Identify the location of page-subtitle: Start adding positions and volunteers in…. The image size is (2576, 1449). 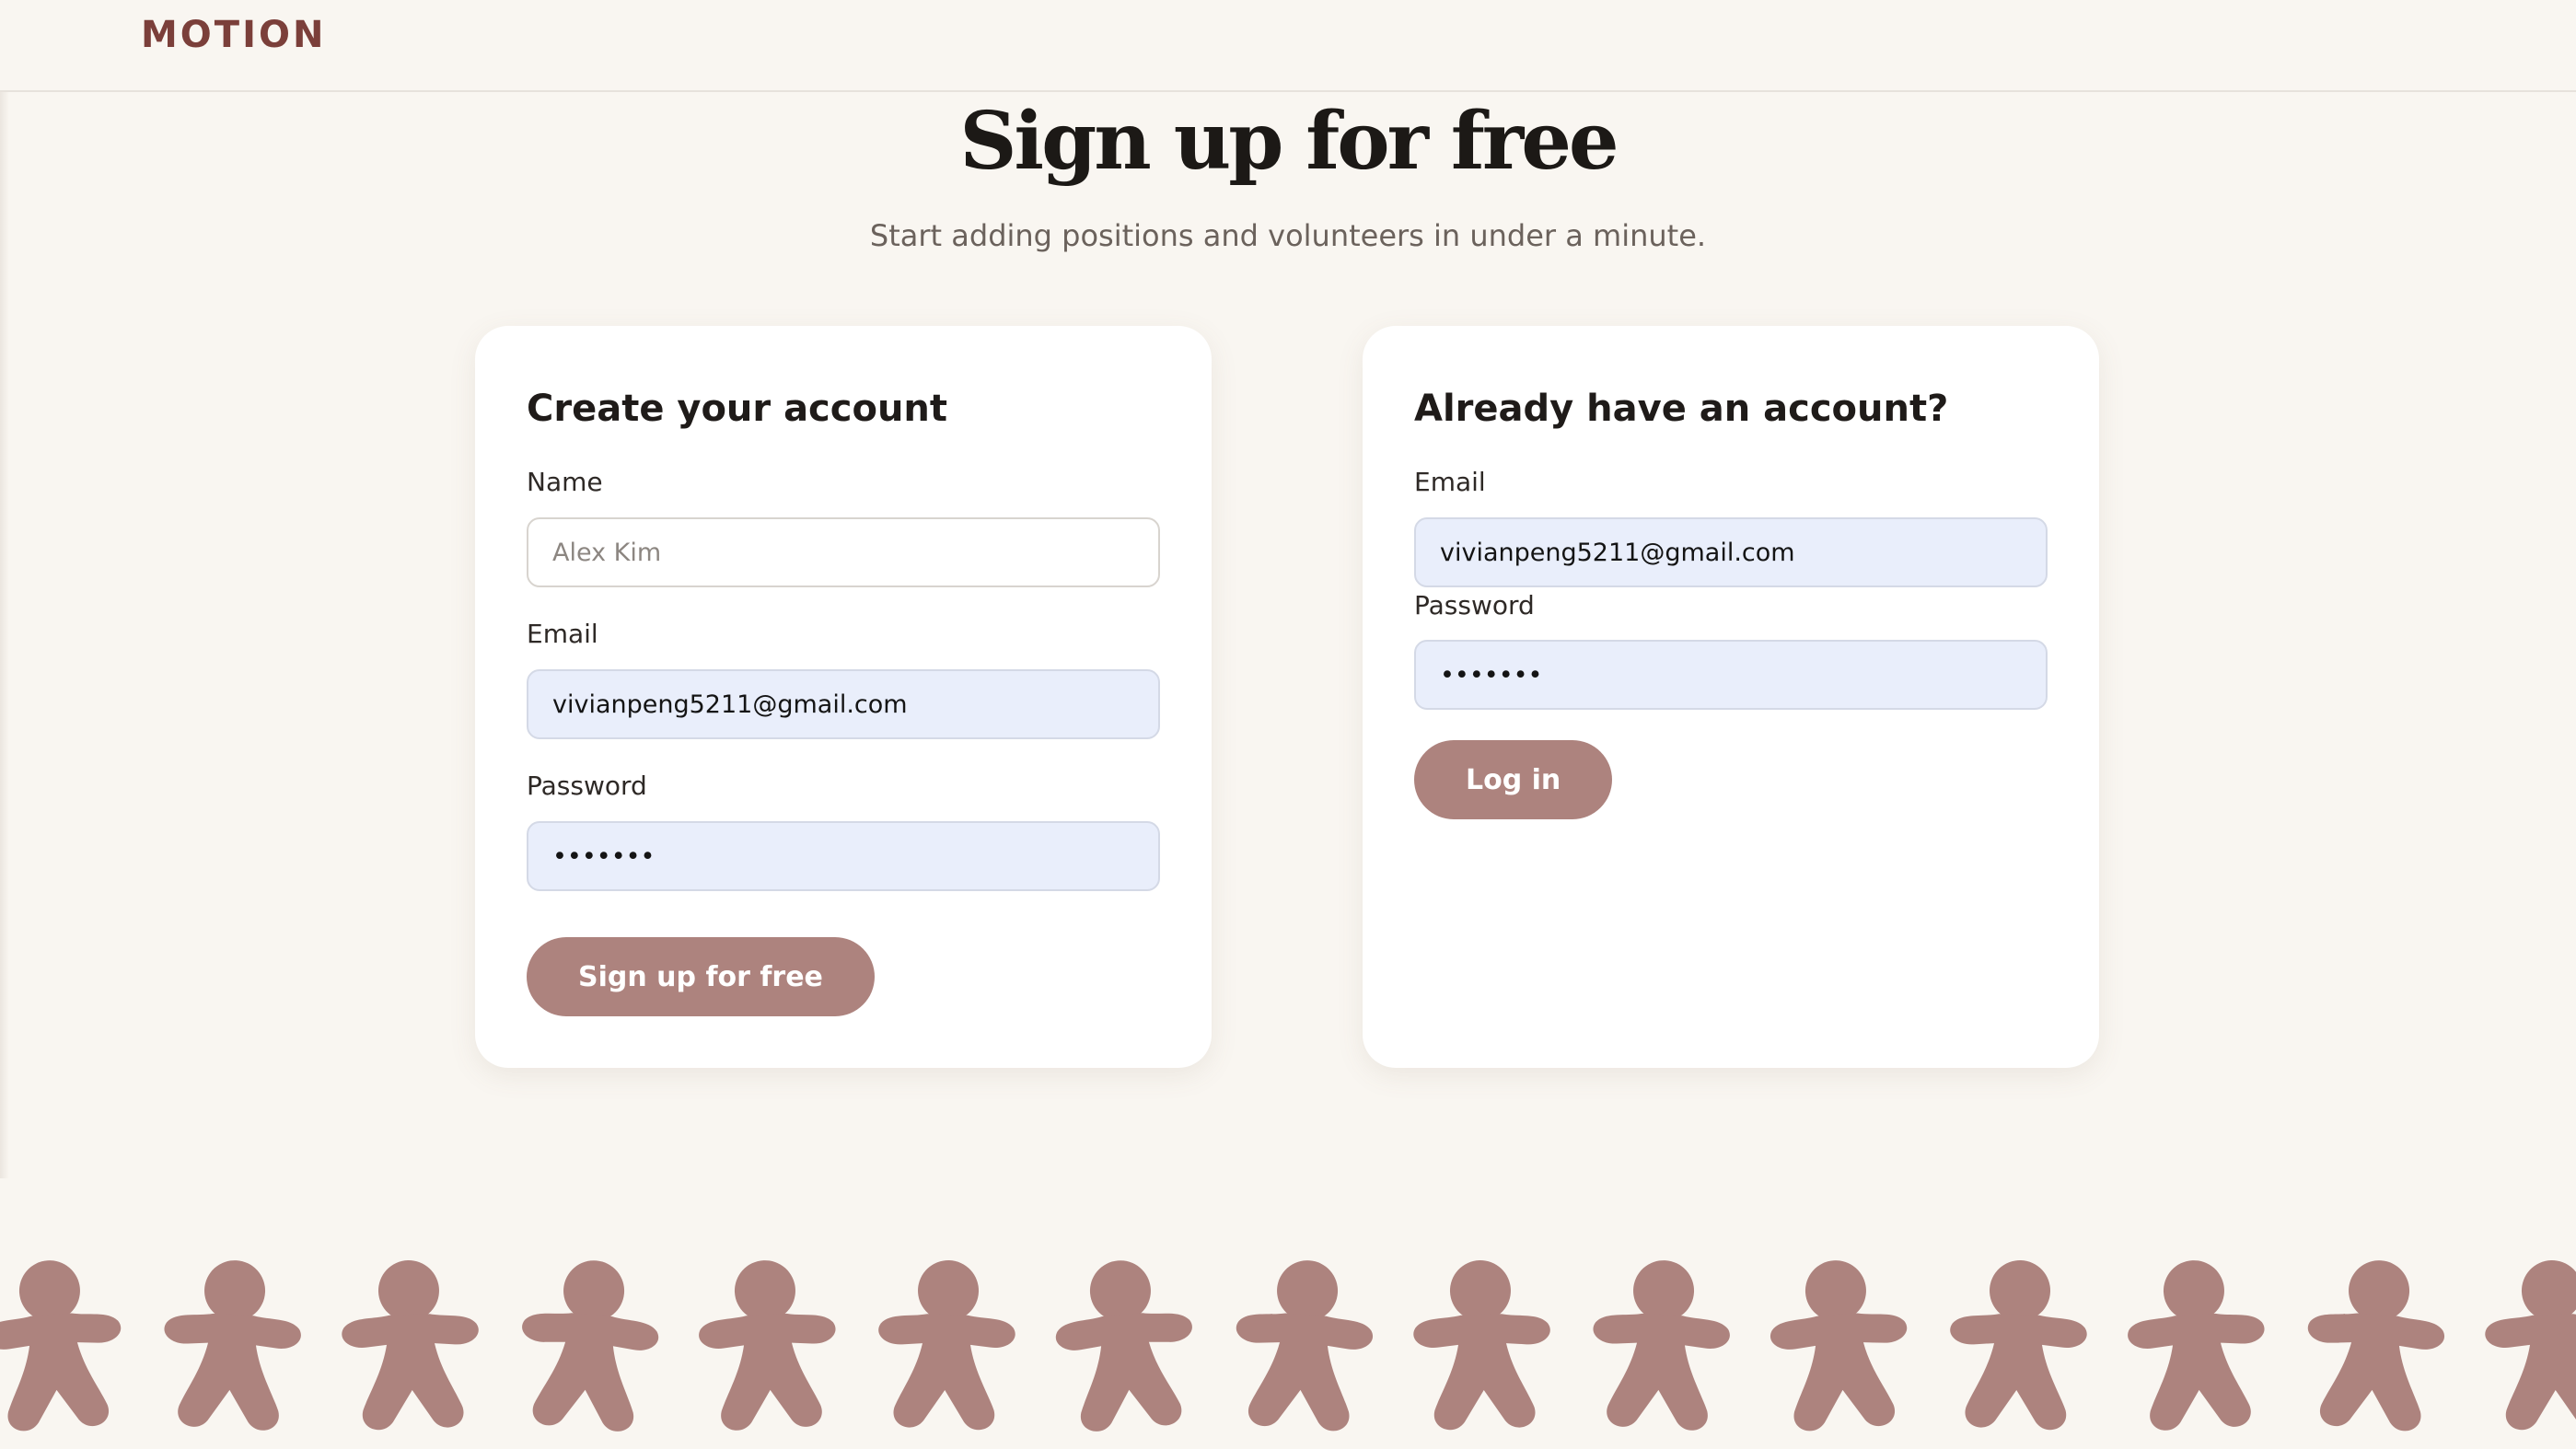
(1288, 235).